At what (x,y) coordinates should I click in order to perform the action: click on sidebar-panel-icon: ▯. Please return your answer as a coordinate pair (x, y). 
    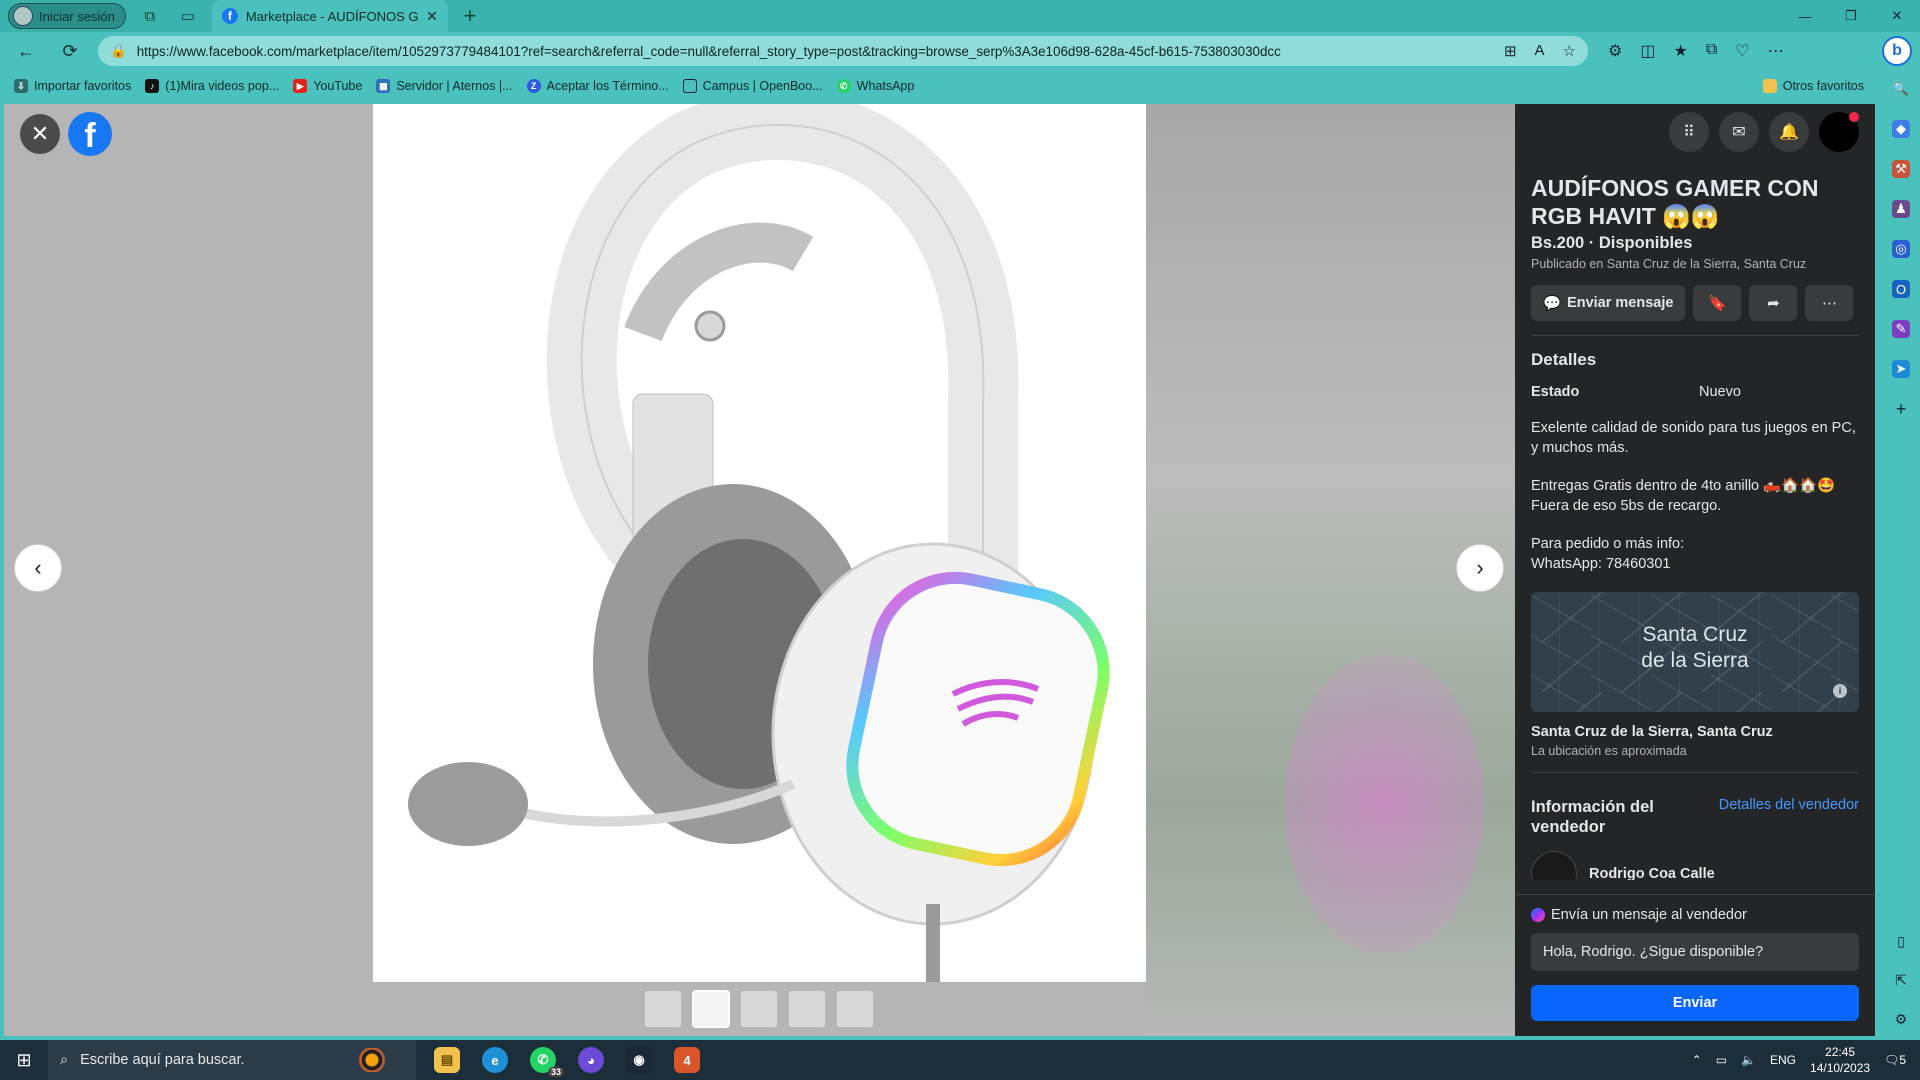
    Looking at the image, I should click on (1901, 941).